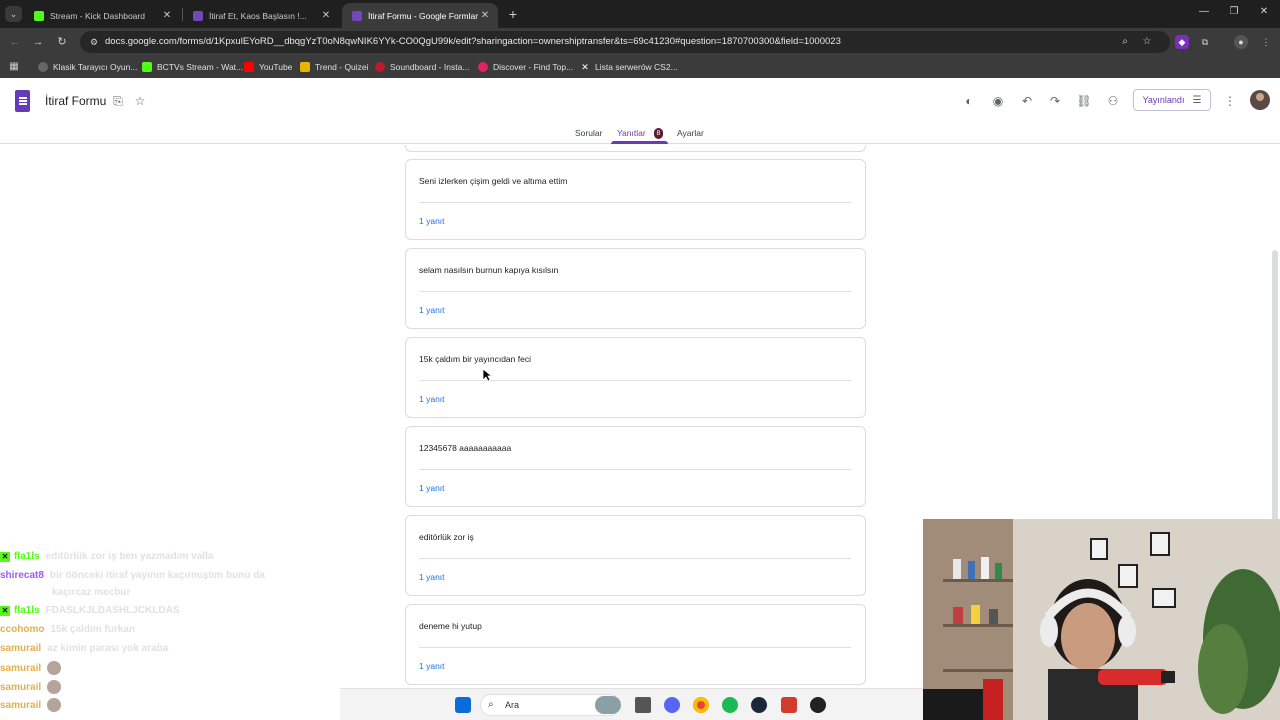 This screenshot has height=720, width=1280. I want to click on chat-text: kaçırcaz mecbur, so click(91, 592).